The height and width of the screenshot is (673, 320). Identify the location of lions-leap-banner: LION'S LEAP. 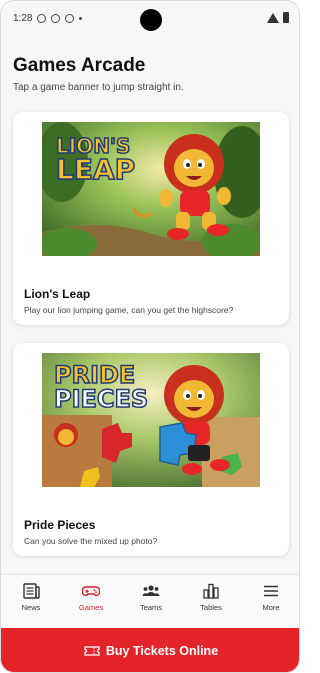
(151, 189).